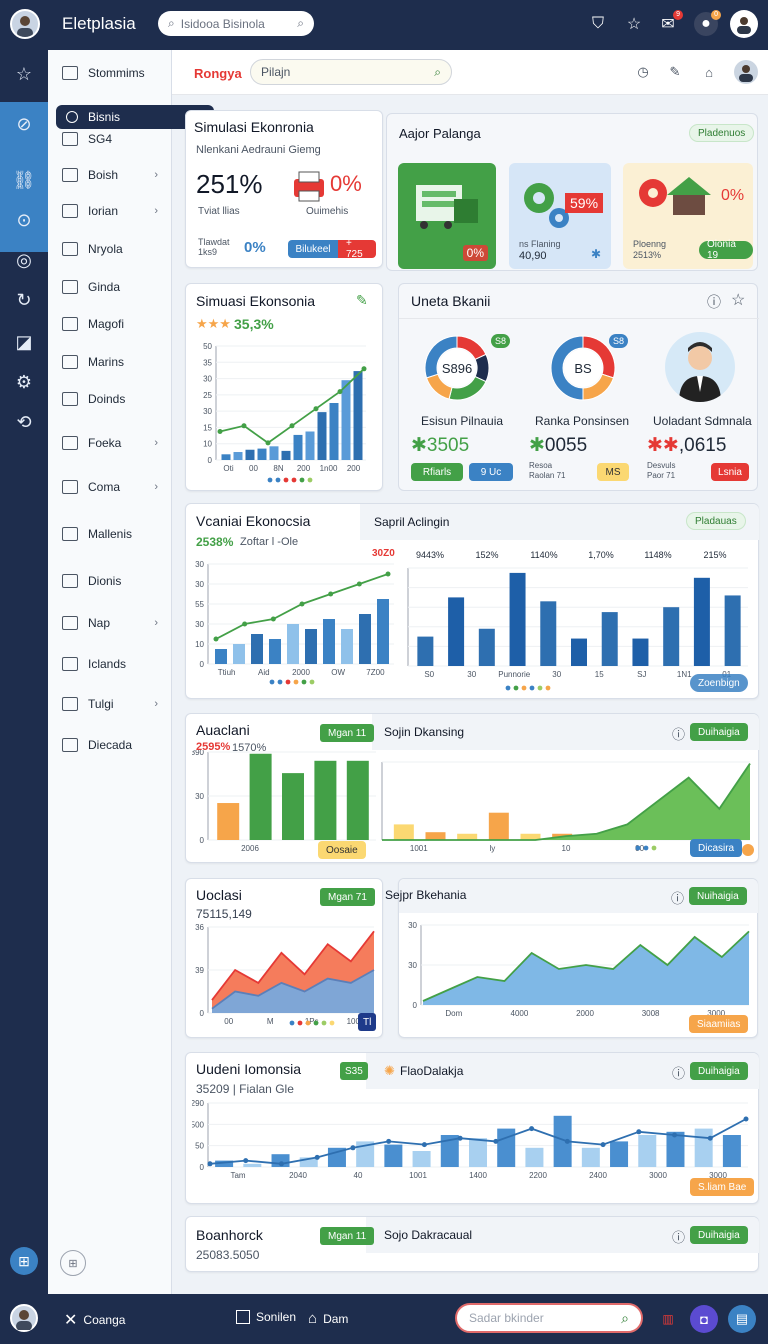 The height and width of the screenshot is (1344, 768). I want to click on clock-icon: ◷, so click(643, 72).